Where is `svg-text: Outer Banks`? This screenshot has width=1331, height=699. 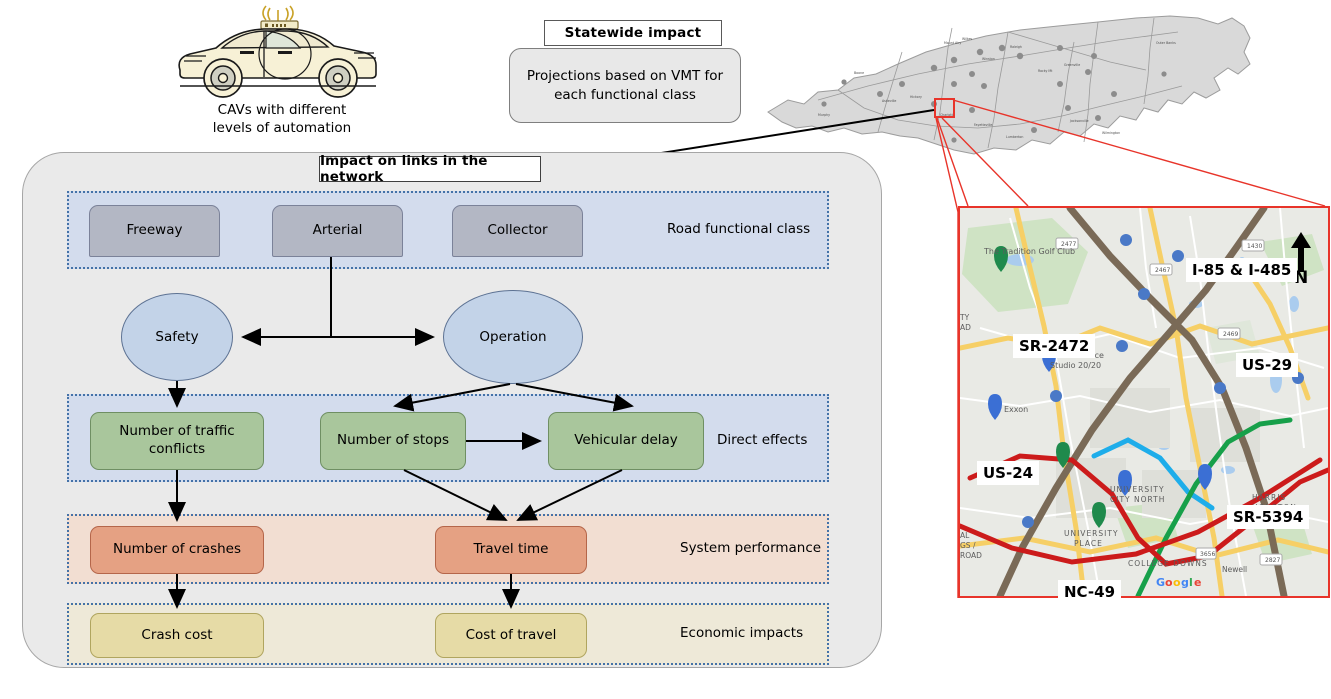
svg-text: Outer Banks is located at coordinates (1166, 43).